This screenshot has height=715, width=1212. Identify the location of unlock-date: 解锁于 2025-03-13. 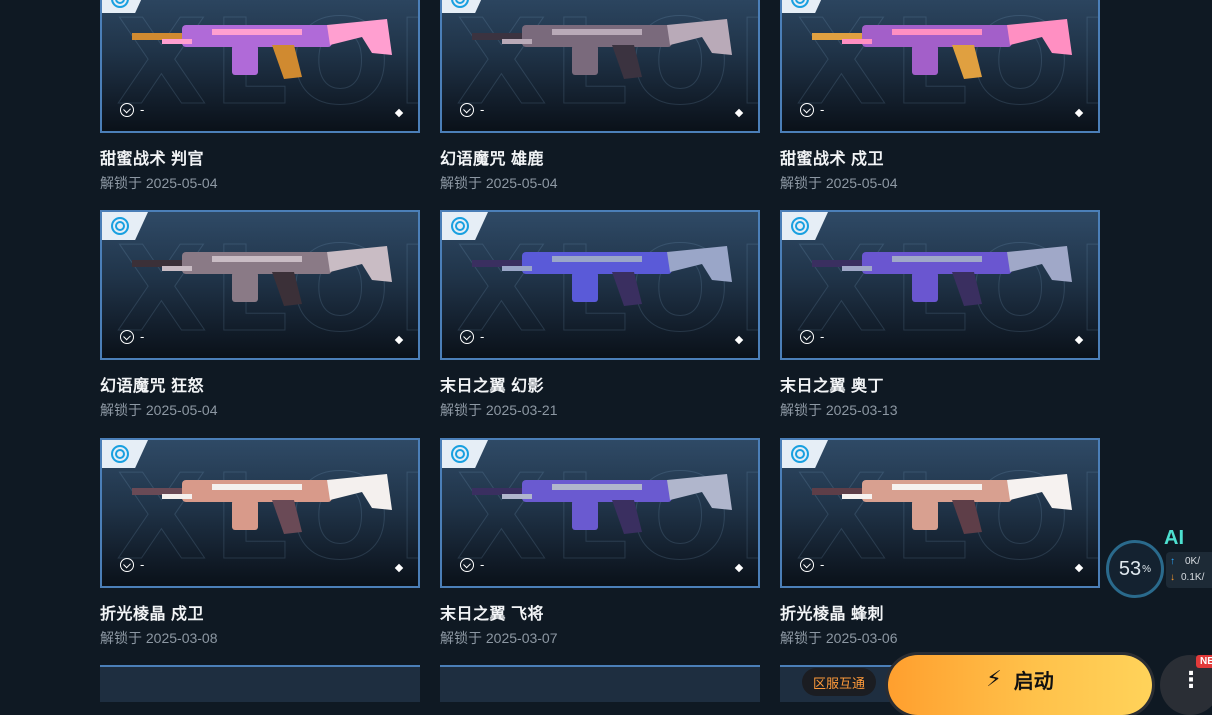
(839, 410).